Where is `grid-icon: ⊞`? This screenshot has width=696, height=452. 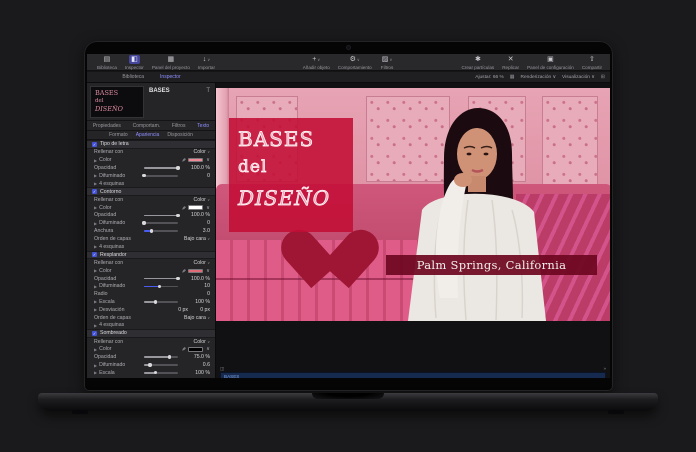 grid-icon: ⊞ is located at coordinates (603, 77).